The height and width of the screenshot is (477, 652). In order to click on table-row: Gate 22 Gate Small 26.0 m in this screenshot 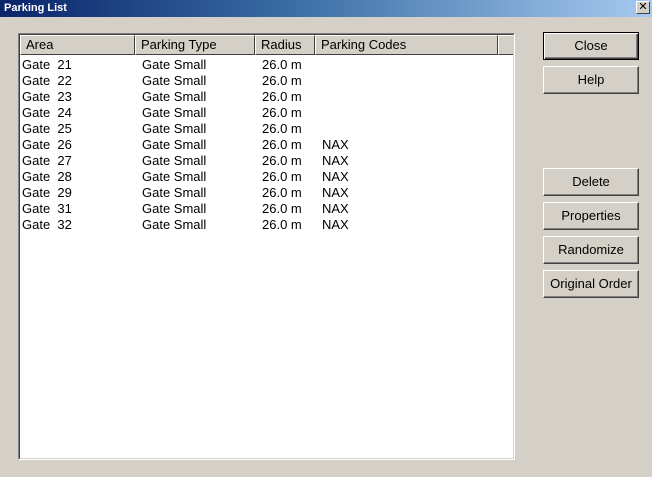, I will do `click(266, 81)`.